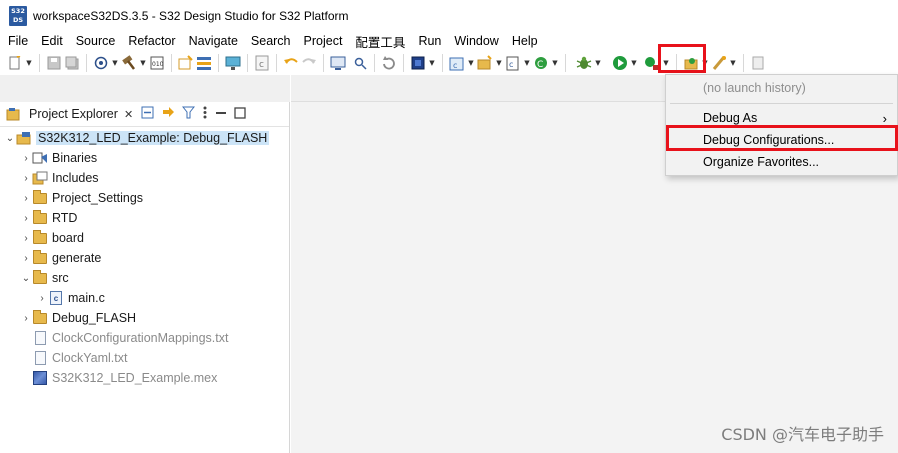 The image size is (898, 453). What do you see at coordinates (151, 41) in the screenshot?
I see `menu-refactor: Refactor` at bounding box center [151, 41].